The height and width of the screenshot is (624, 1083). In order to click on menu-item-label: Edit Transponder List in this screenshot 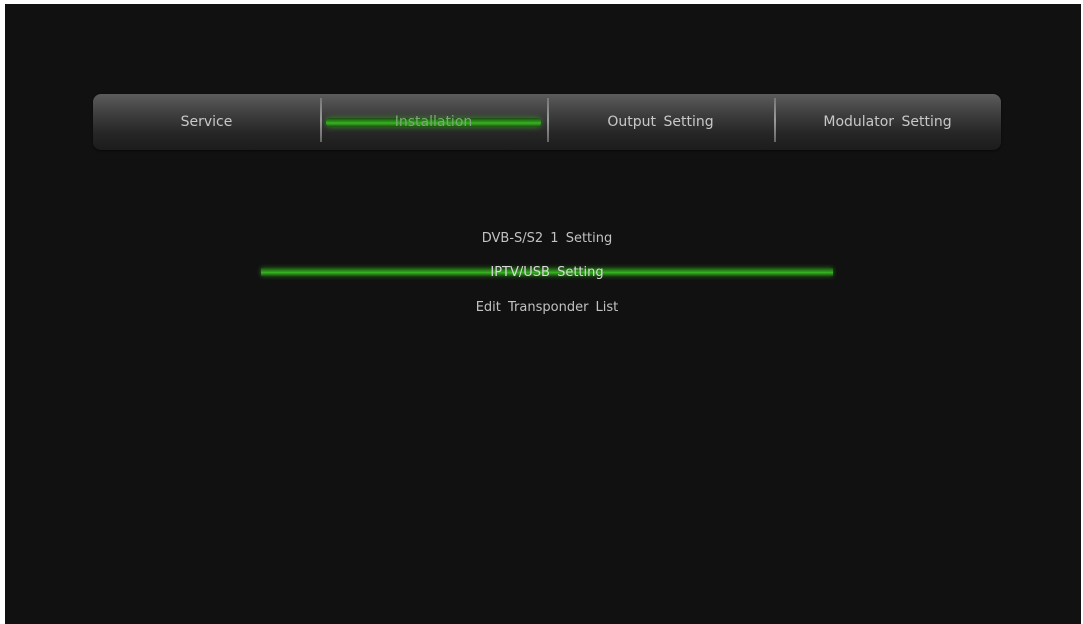, I will do `click(547, 307)`.